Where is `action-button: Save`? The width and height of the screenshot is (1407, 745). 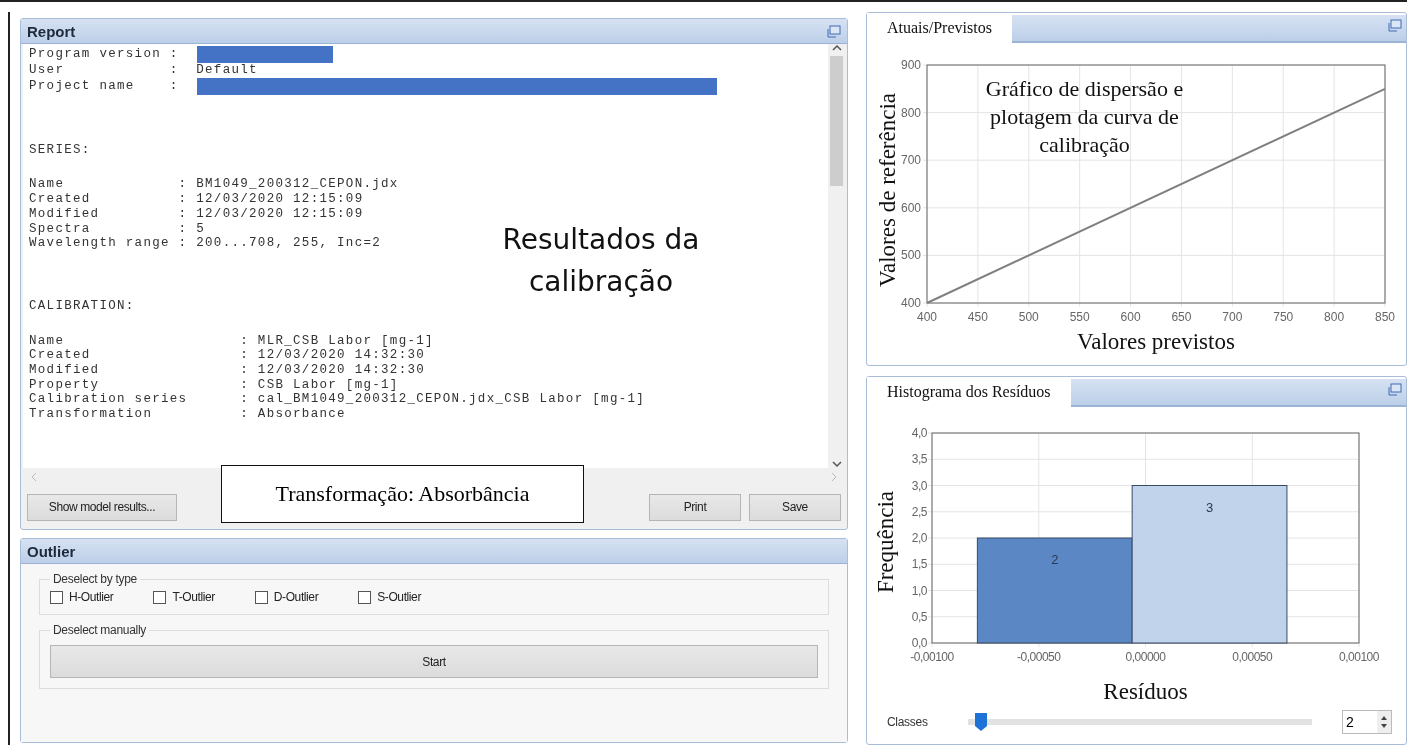 action-button: Save is located at coordinates (795, 507).